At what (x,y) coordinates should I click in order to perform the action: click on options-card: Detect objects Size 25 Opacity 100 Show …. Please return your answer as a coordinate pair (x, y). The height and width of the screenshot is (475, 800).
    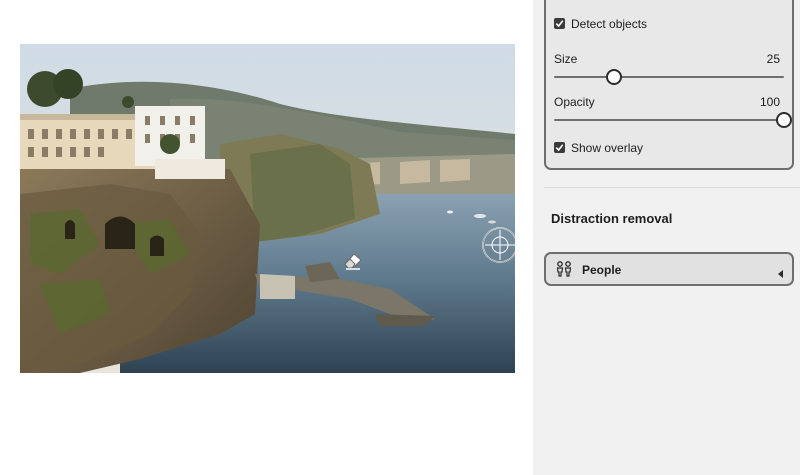
    Looking at the image, I should click on (669, 85).